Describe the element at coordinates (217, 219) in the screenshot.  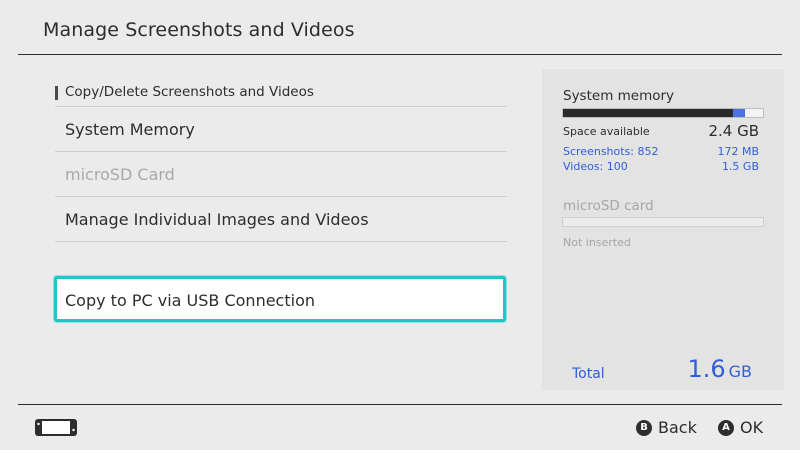
I see `menu-item-label: Manage Individual Images and Videos` at that location.